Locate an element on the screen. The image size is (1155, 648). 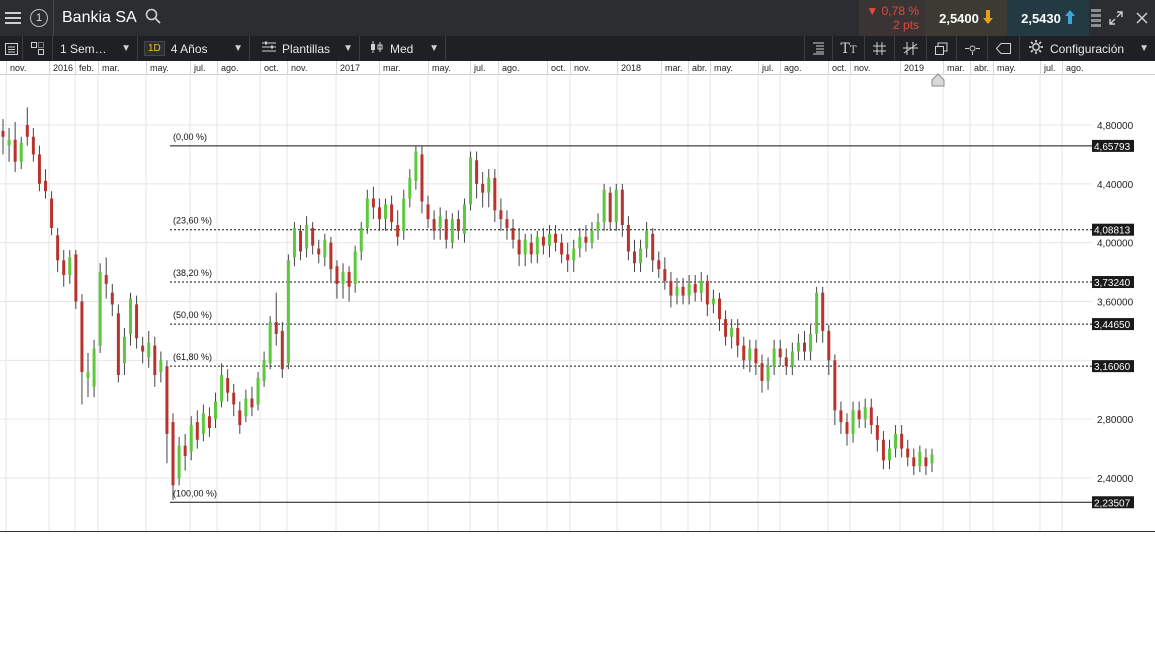
expand-icon is located at coordinates (1116, 18).